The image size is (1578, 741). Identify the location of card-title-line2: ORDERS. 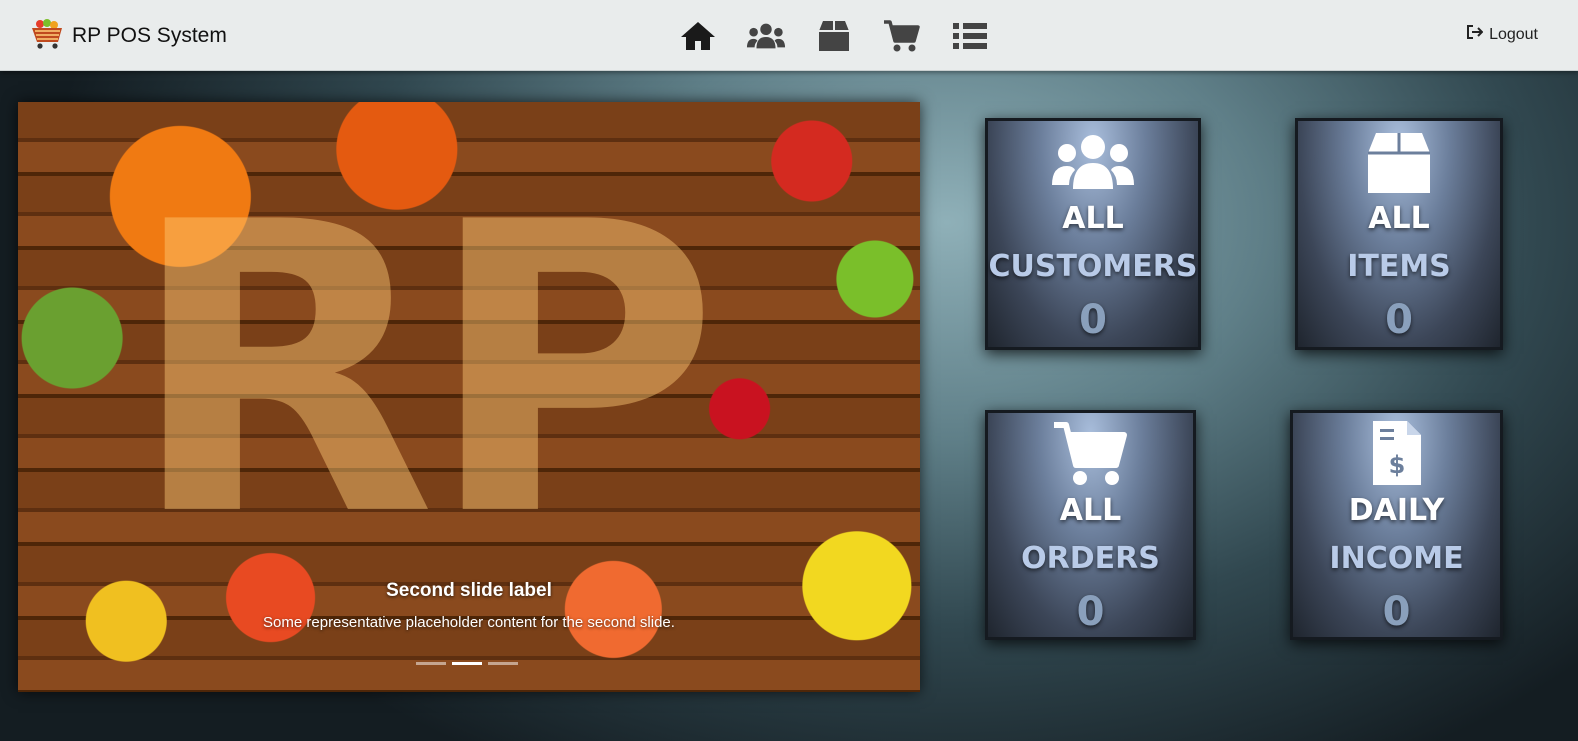
(1090, 558).